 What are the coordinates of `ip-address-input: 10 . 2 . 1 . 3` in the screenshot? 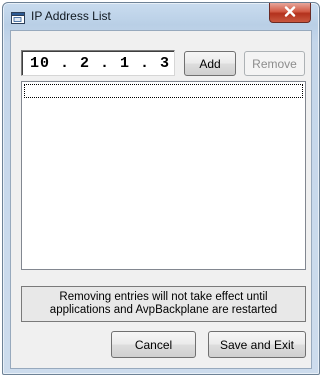 It's located at (98, 63).